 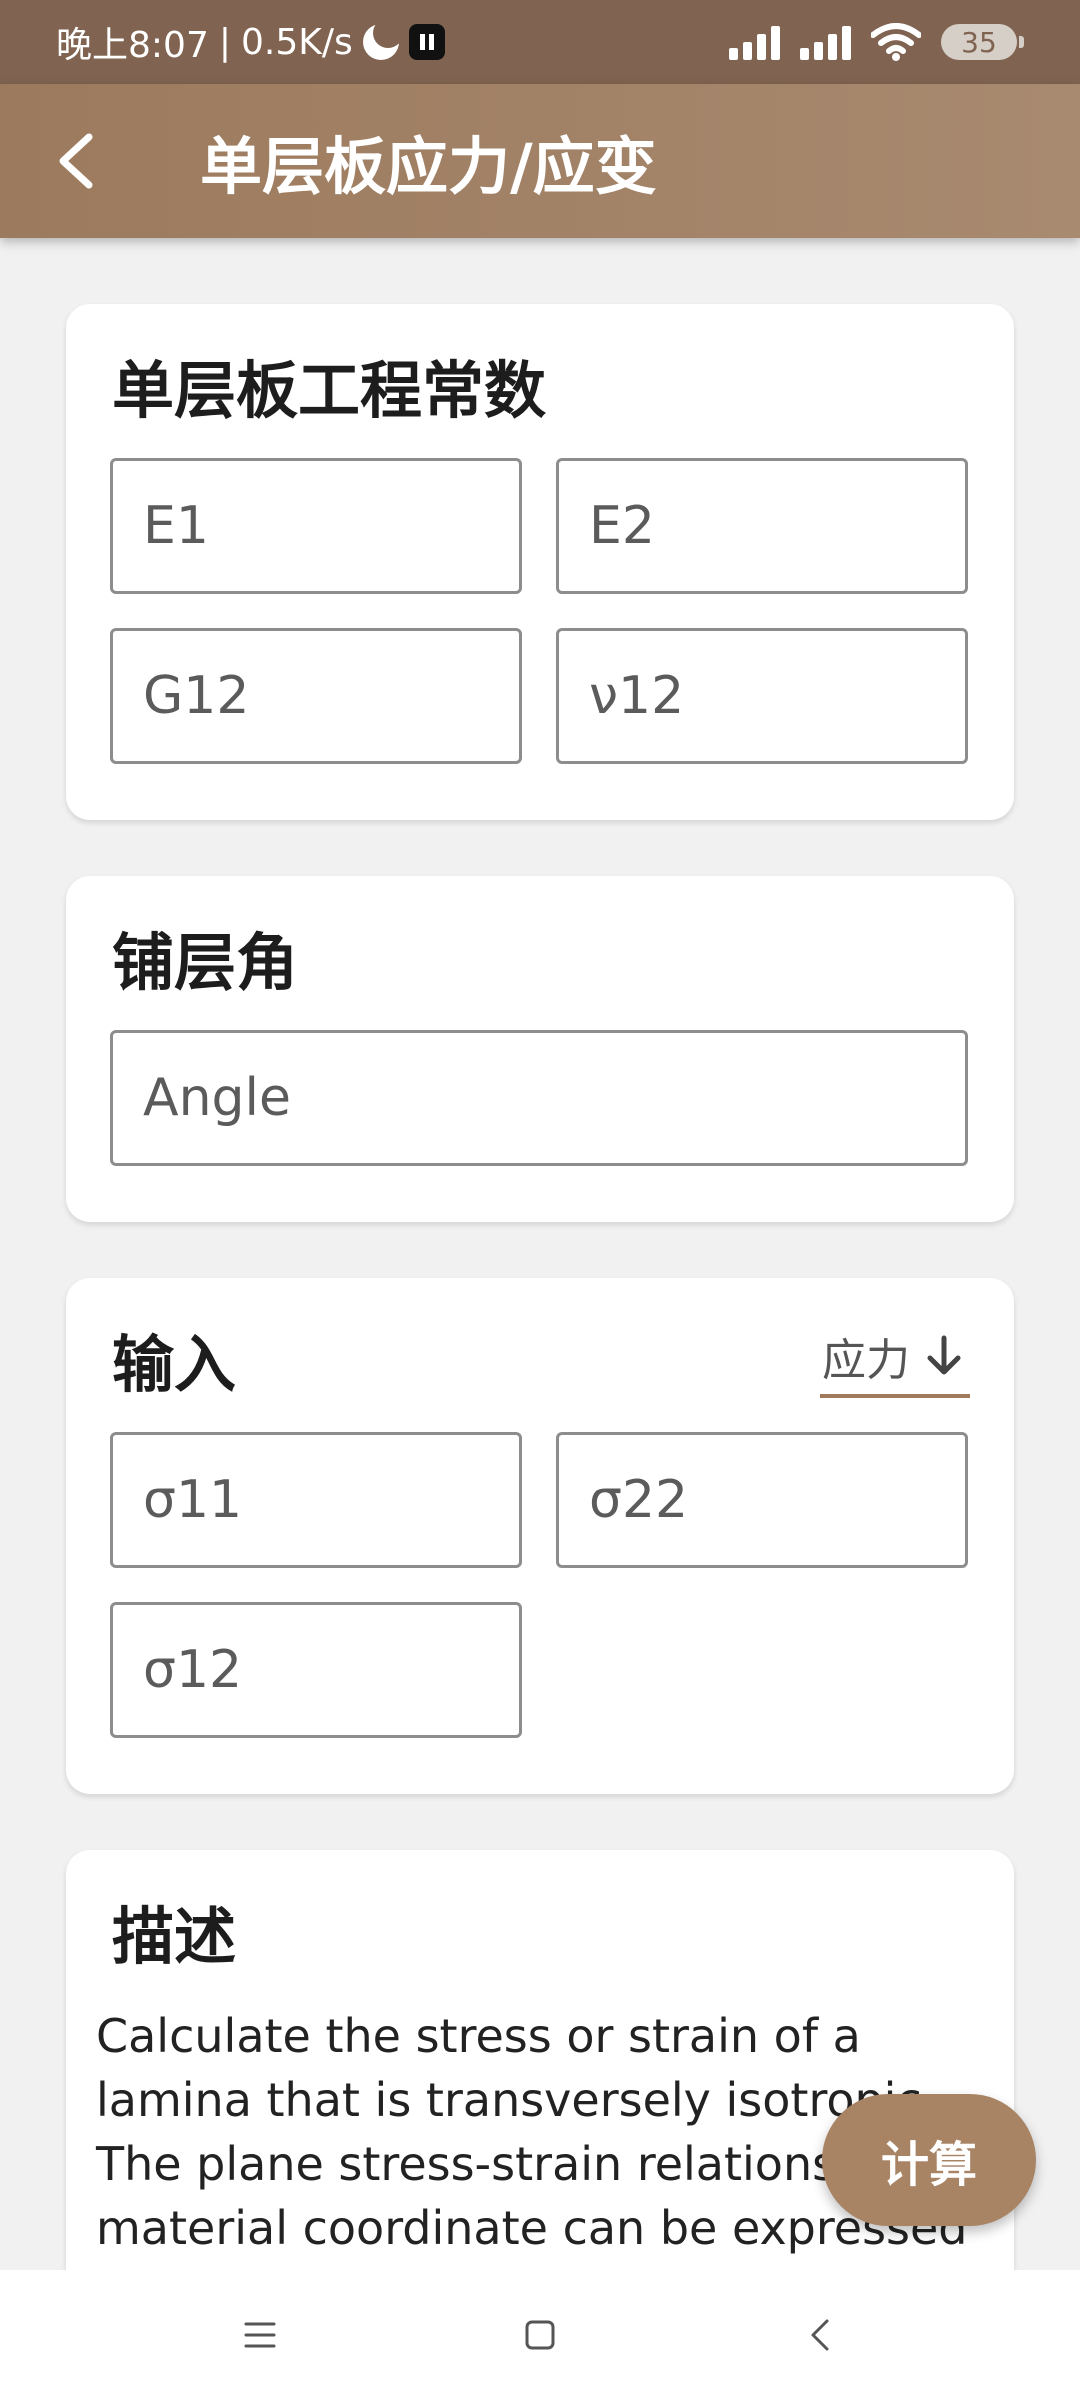 I want to click on e2-field, so click(x=762, y=526).